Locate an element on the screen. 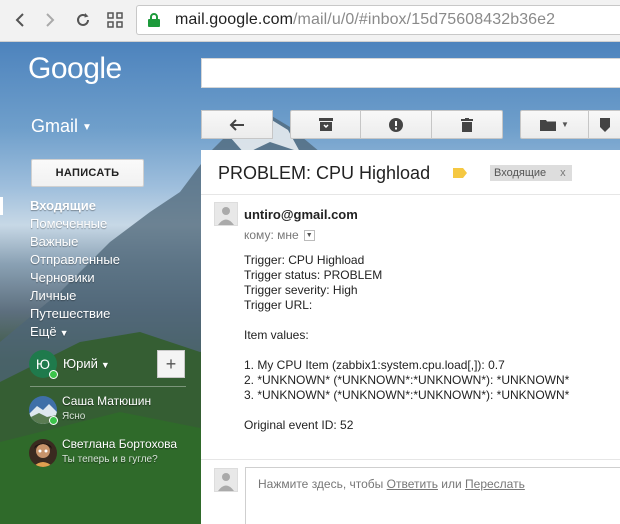 This screenshot has width=620, height=524. reply-box is located at coordinates (432, 495).